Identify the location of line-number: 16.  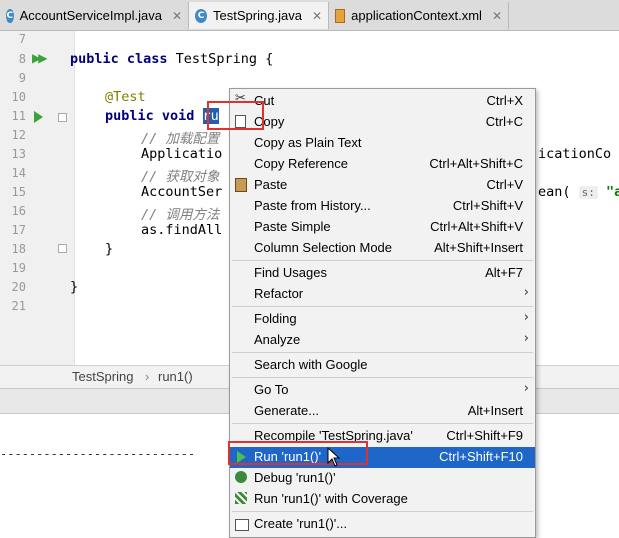
(18, 211).